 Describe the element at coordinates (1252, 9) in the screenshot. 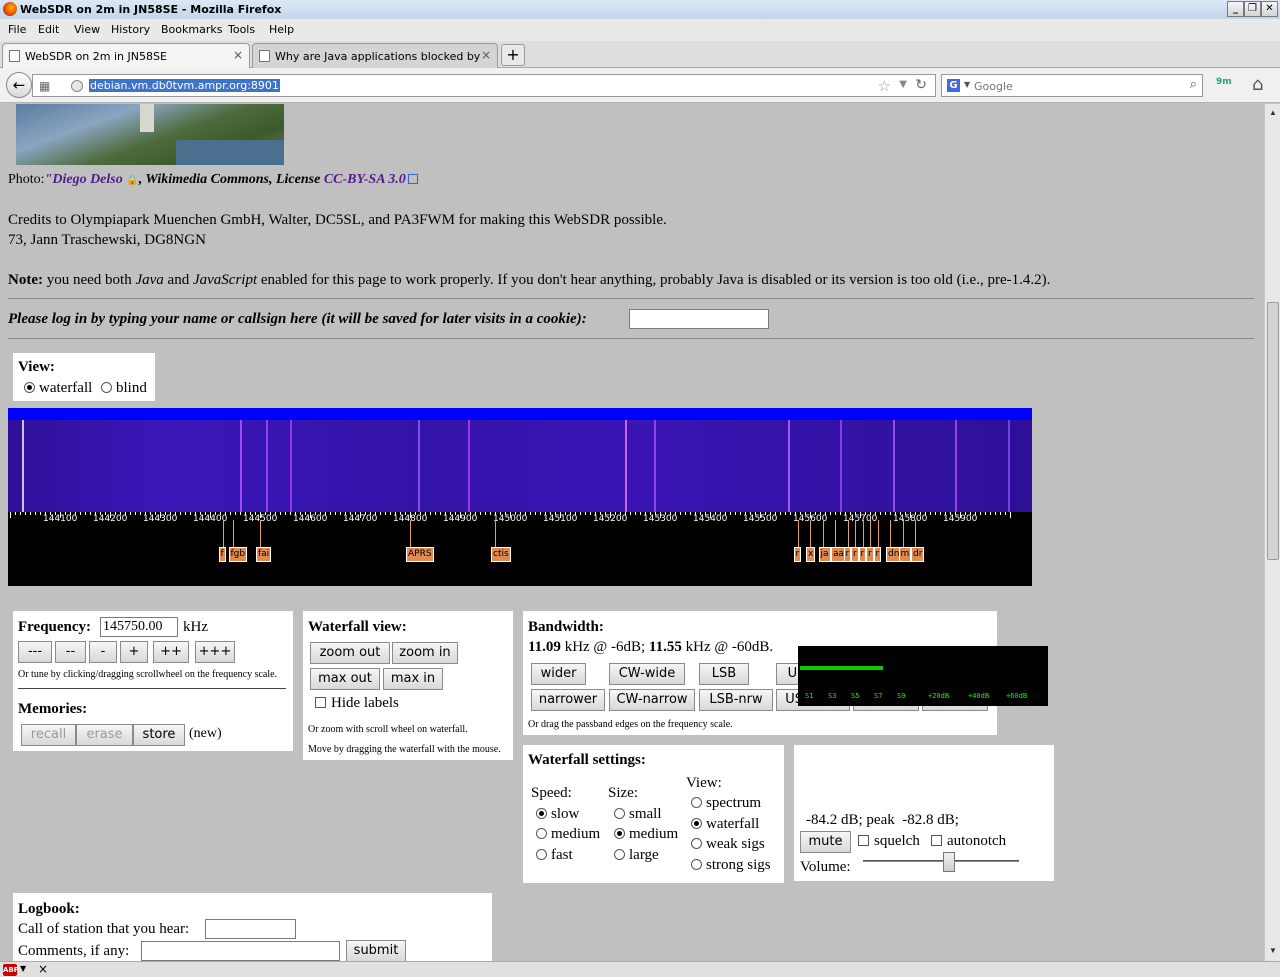

I see `maximize-button: ❐` at that location.